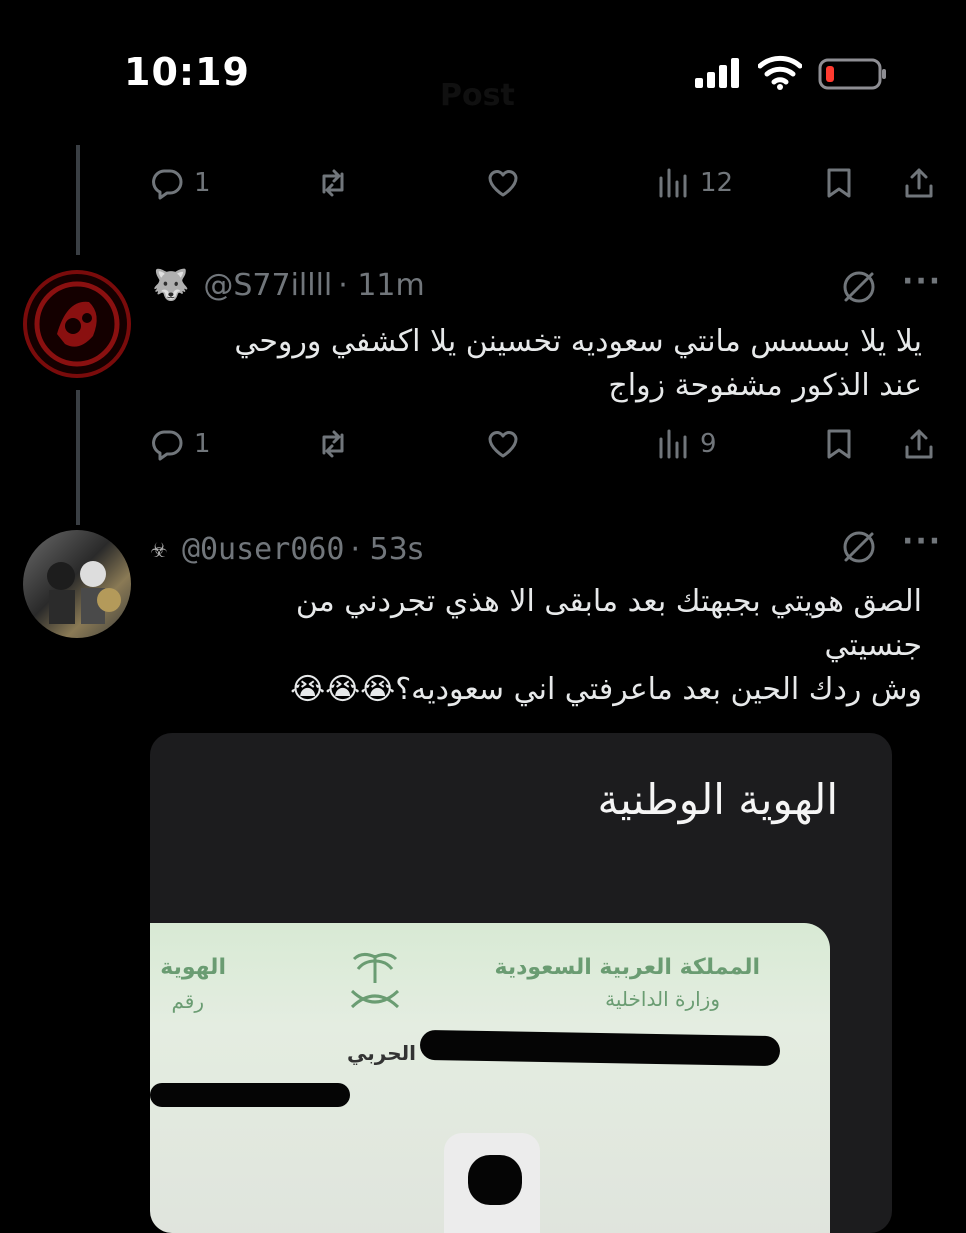  What do you see at coordinates (84, 592) in the screenshot?
I see `avatar-photo-icon` at bounding box center [84, 592].